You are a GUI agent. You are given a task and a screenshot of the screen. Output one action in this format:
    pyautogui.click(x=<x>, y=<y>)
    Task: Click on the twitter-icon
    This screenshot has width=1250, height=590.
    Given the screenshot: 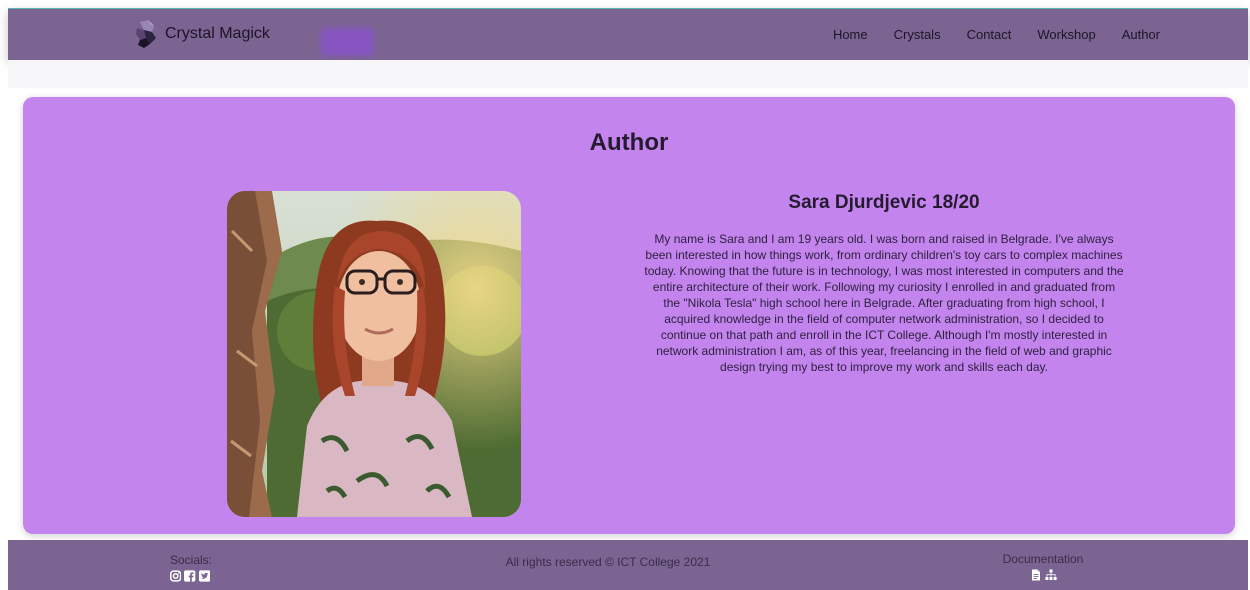 What is the action you would take?
    pyautogui.click(x=204, y=576)
    